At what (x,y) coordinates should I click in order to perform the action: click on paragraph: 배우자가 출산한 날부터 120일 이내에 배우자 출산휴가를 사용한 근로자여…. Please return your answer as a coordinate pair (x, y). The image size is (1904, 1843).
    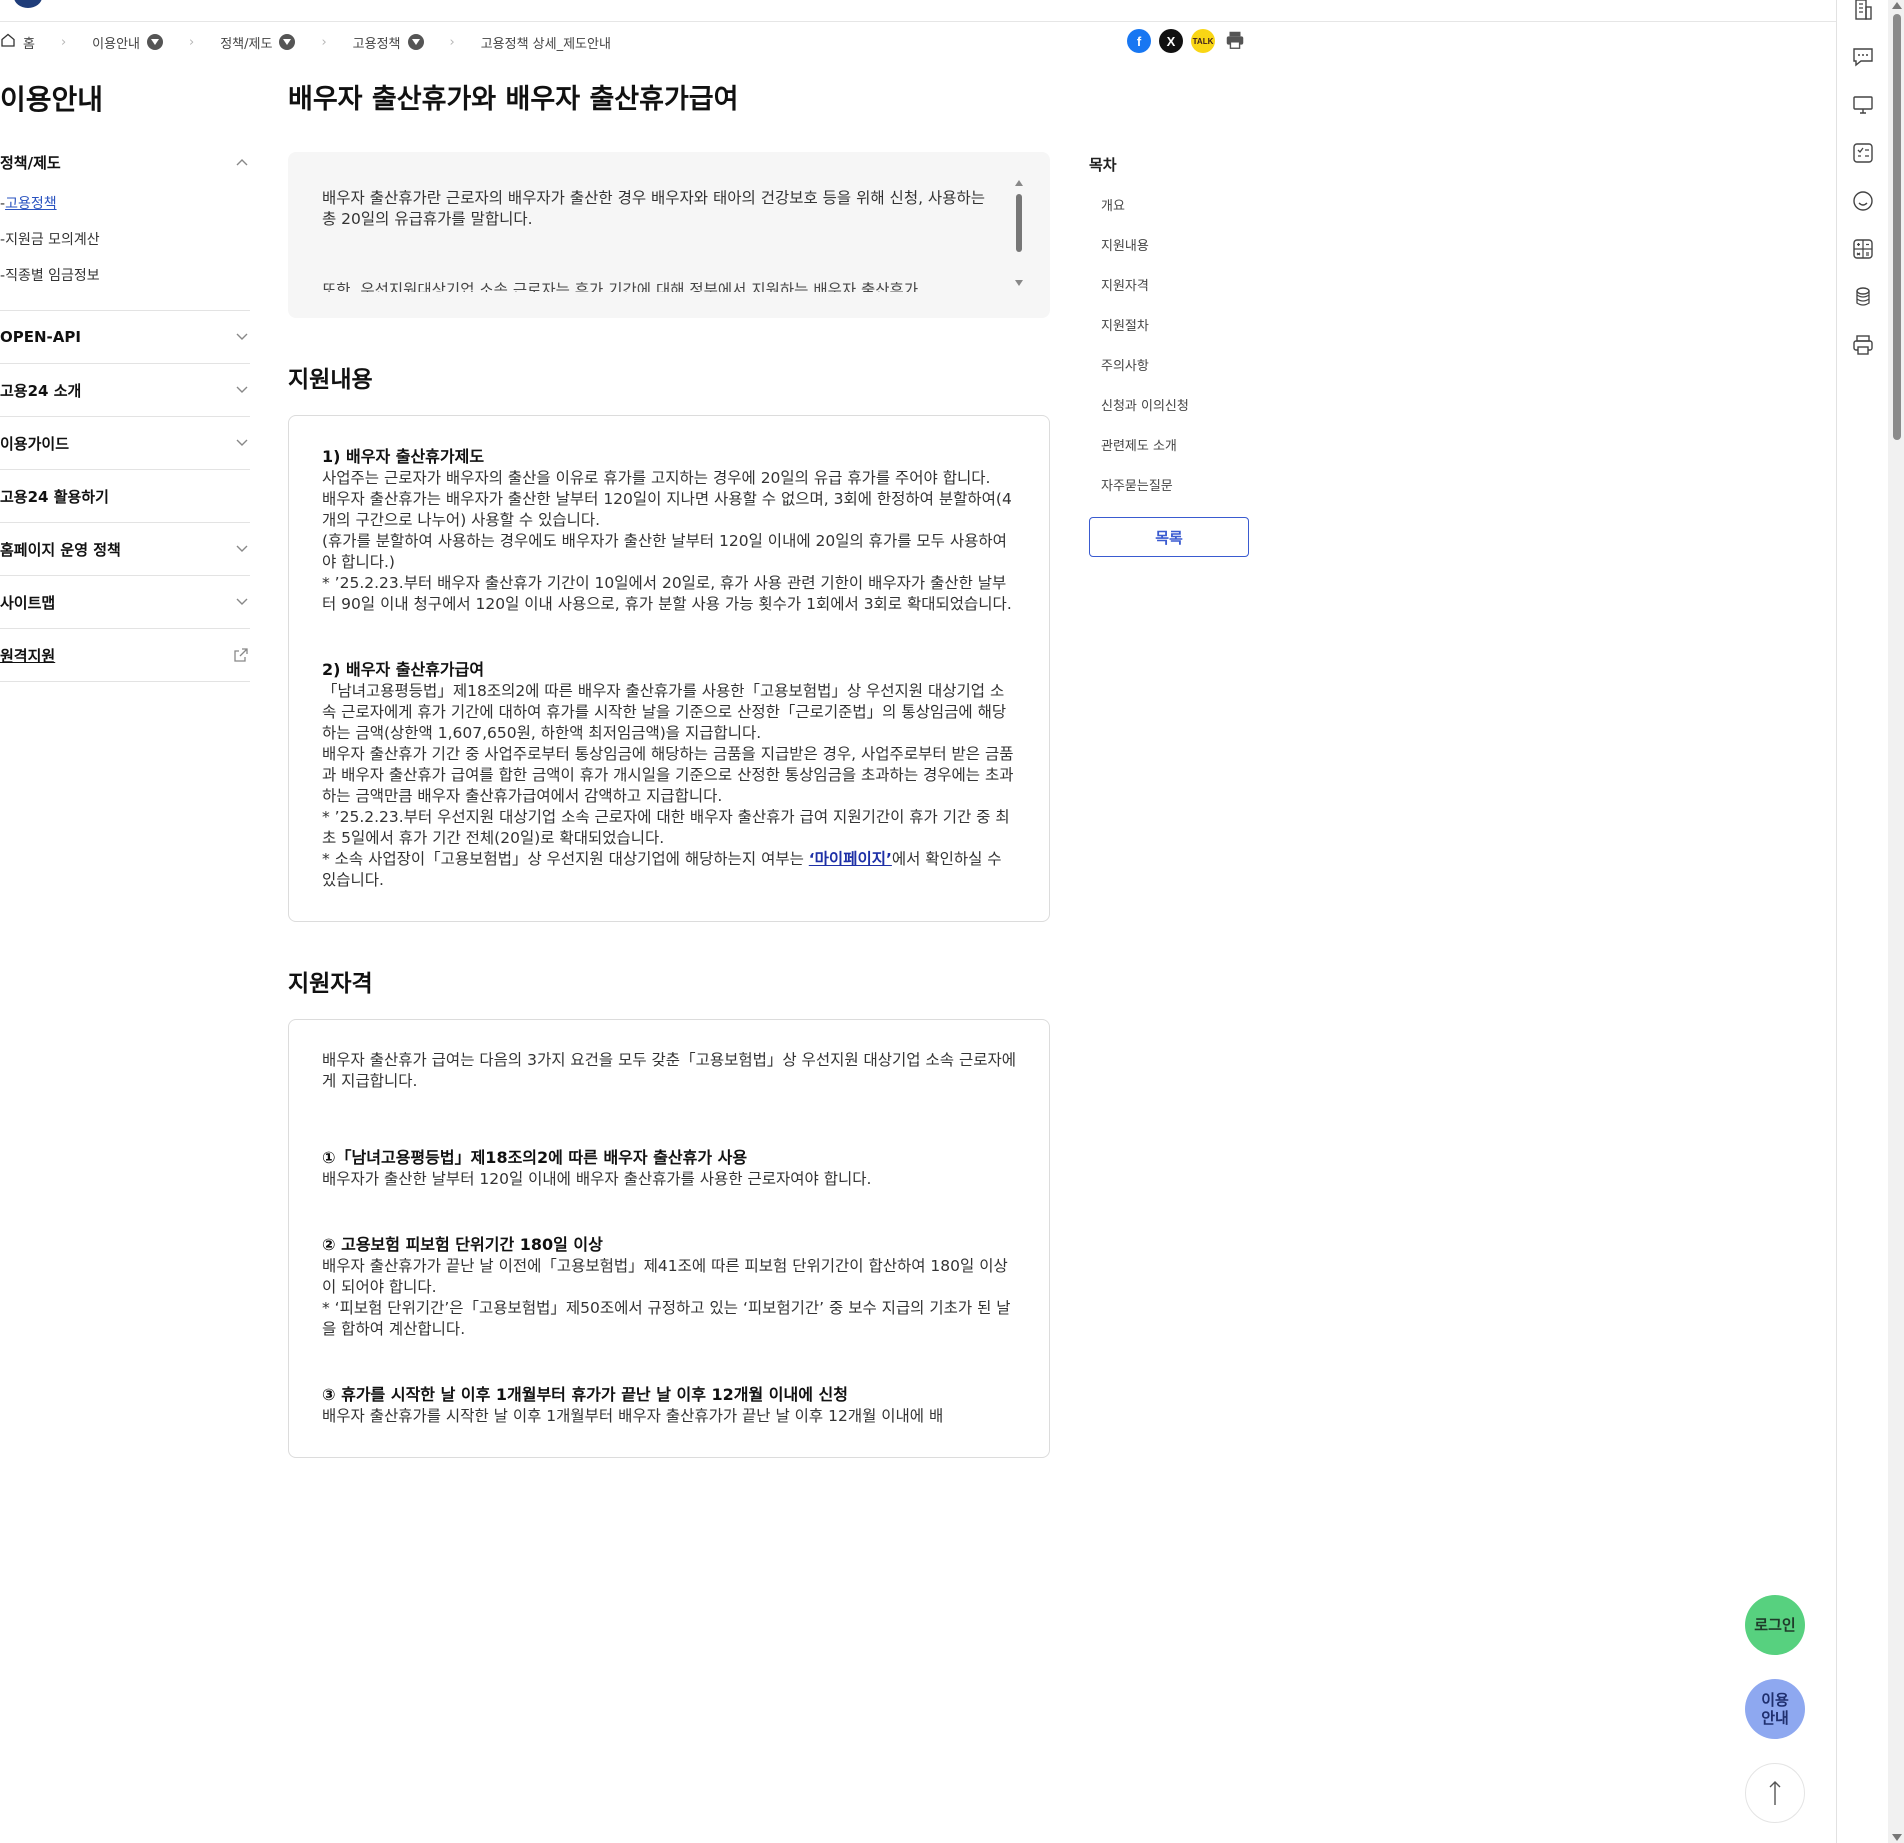
    Looking at the image, I should click on (597, 1179).